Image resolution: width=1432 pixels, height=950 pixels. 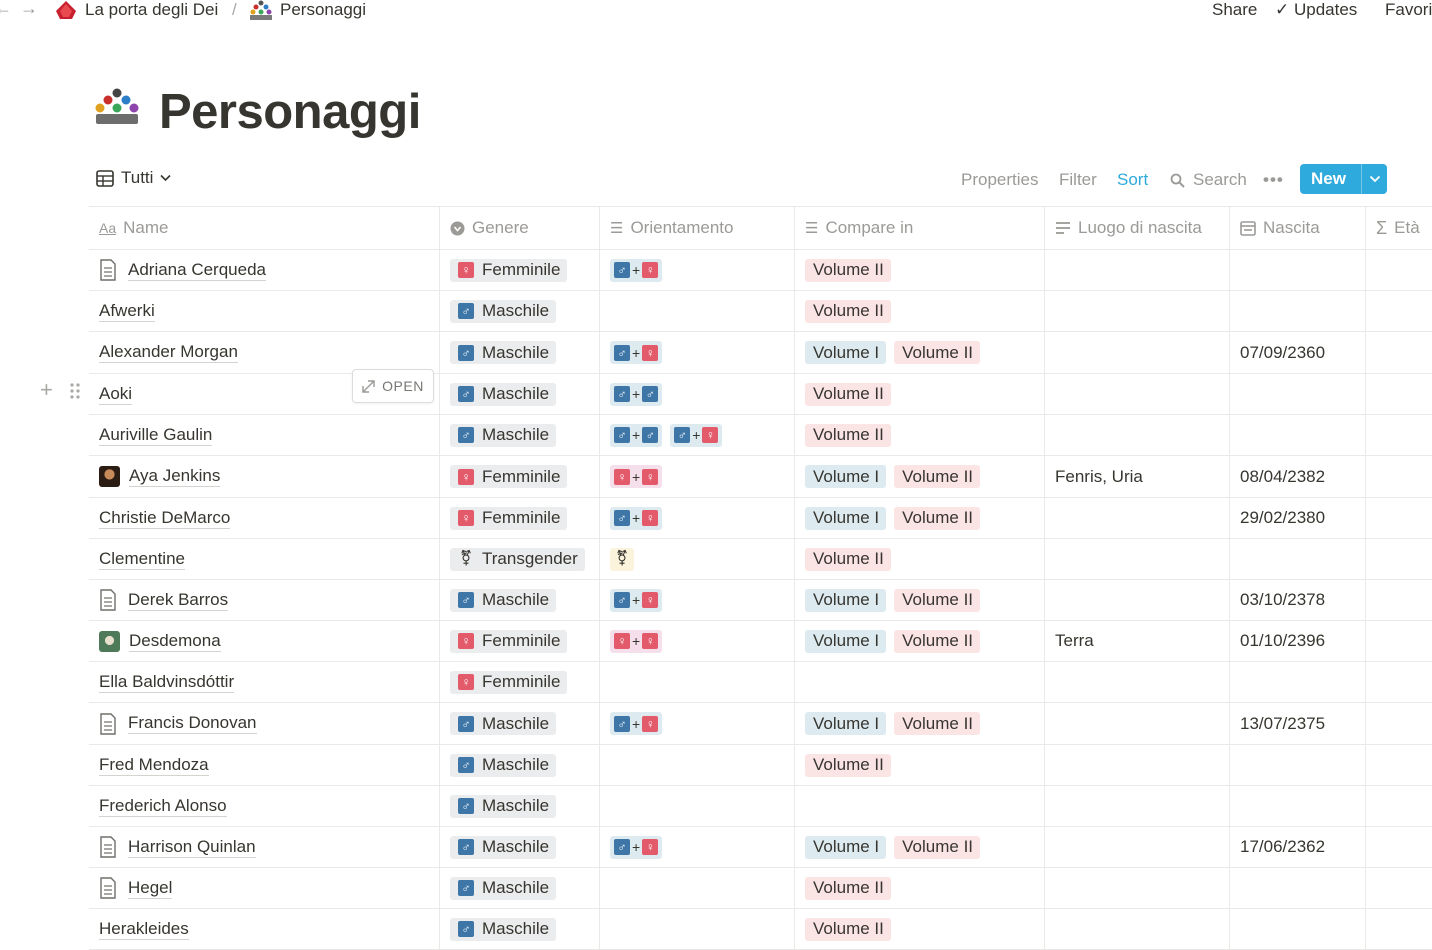 What do you see at coordinates (264, 476) in the screenshot?
I see `cell-name: Aya Jenkins` at bounding box center [264, 476].